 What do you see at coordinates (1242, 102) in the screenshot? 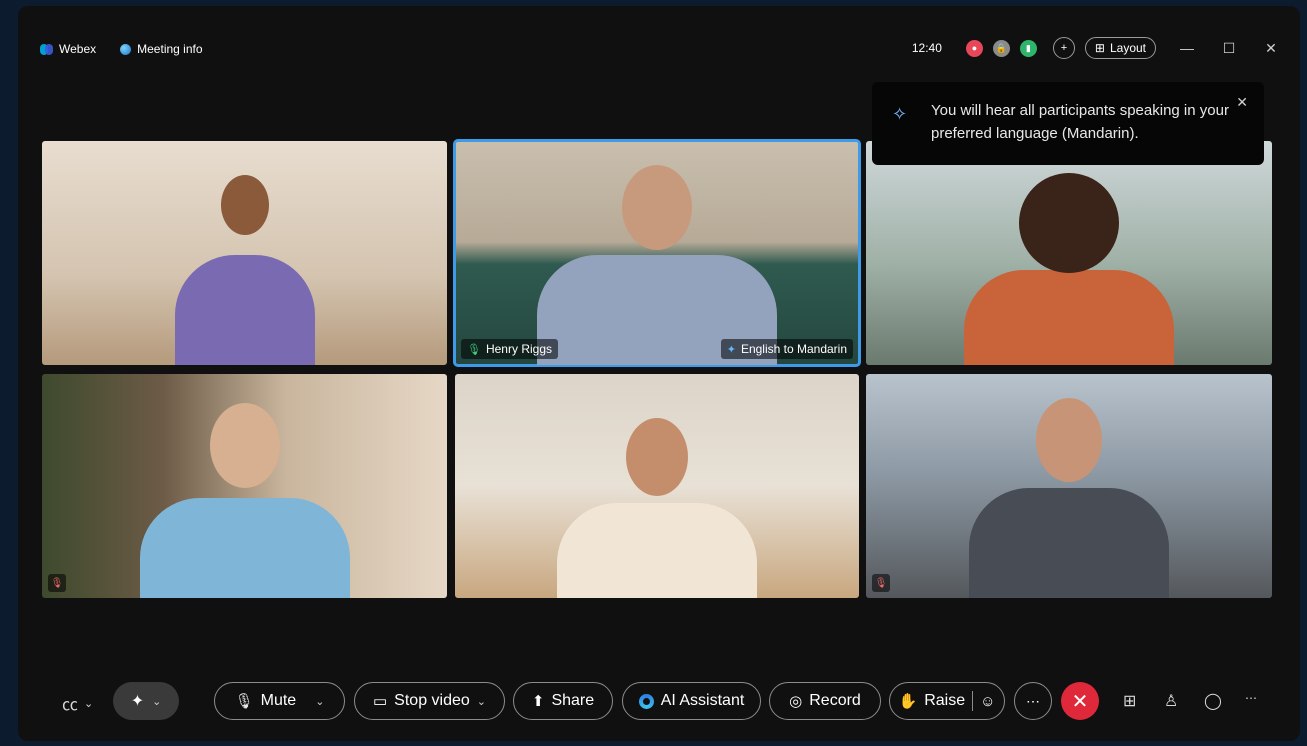
I see `close-toast-icon: ✕` at bounding box center [1242, 102].